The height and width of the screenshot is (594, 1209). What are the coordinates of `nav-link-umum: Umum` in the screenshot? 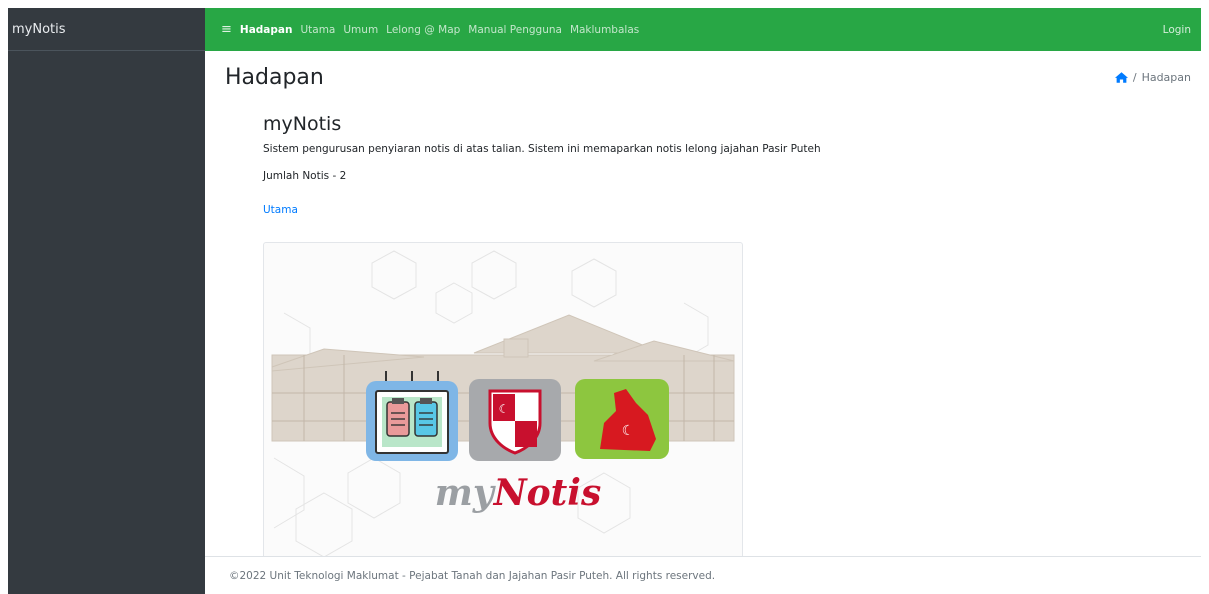 It's located at (360, 30).